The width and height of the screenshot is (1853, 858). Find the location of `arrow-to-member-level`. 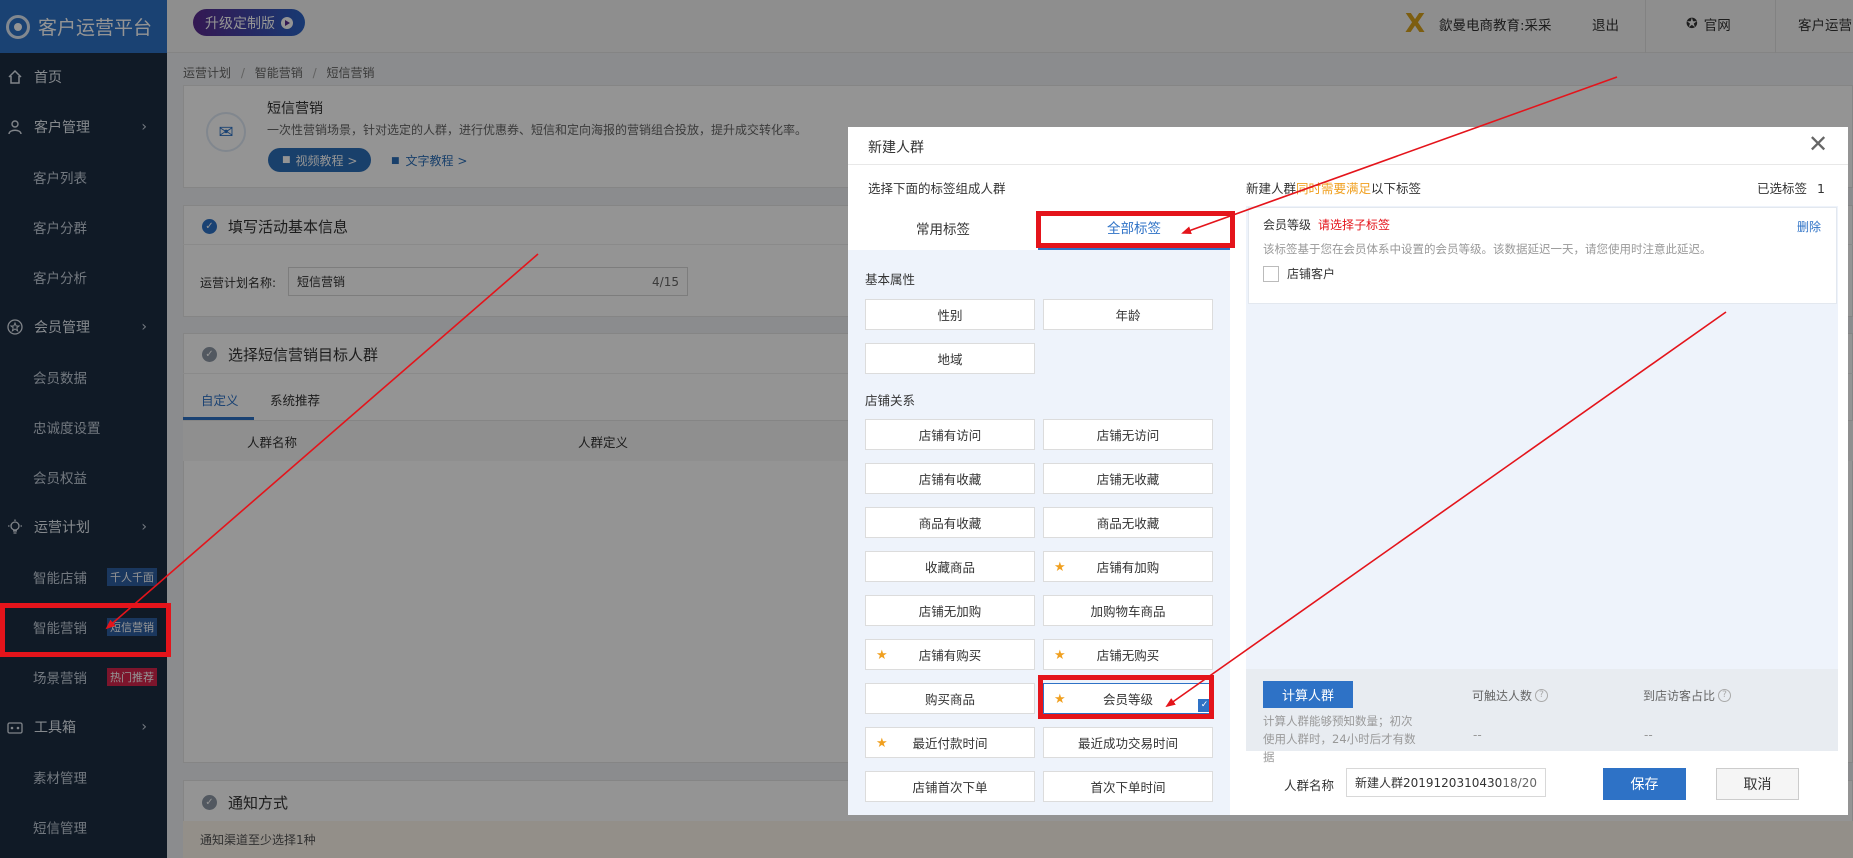

arrow-to-member-level is located at coordinates (1446, 509).